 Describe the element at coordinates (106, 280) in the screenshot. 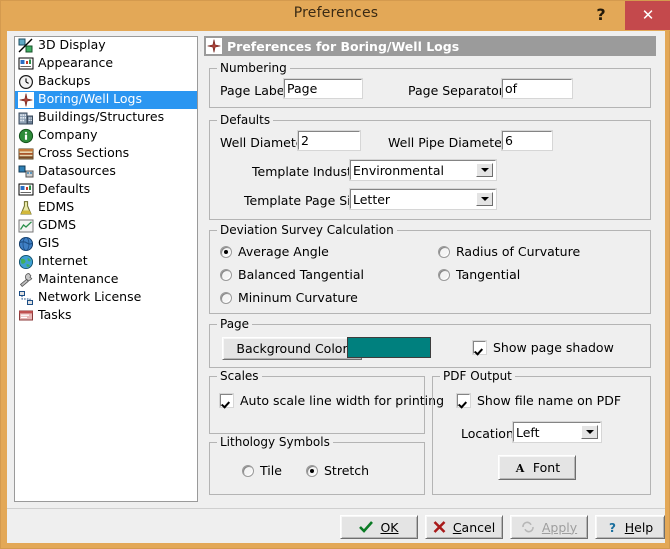

I see `sidebar-item-maintenance: Maintenance` at that location.